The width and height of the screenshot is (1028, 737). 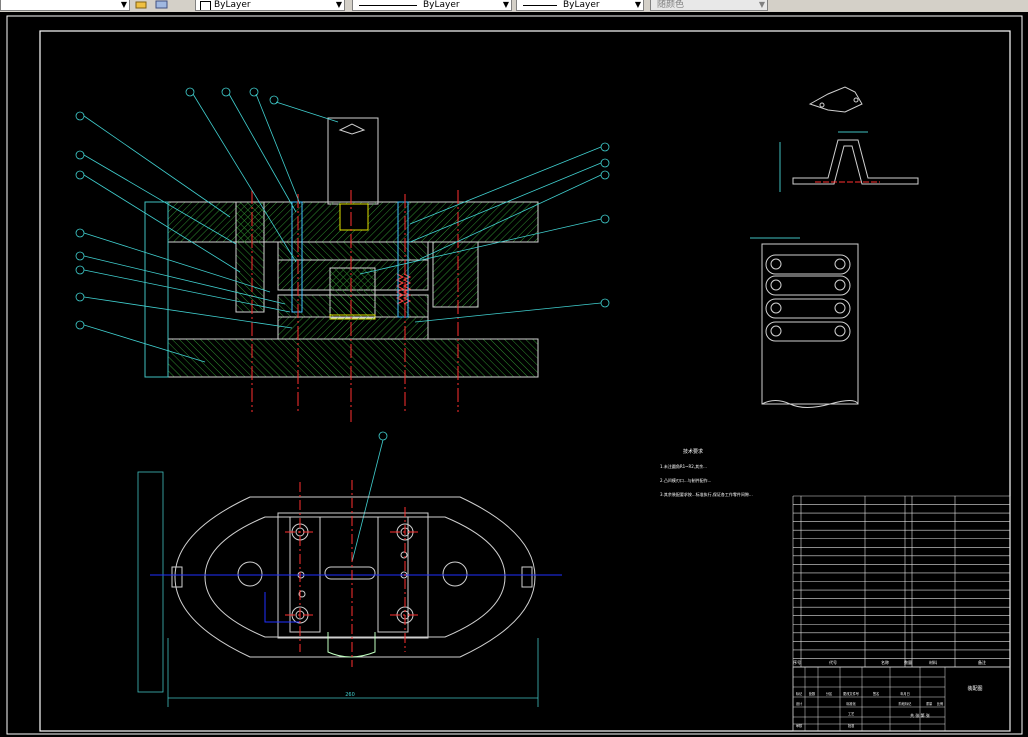 I want to click on overall-width-dimension: 260, so click(x=350, y=695).